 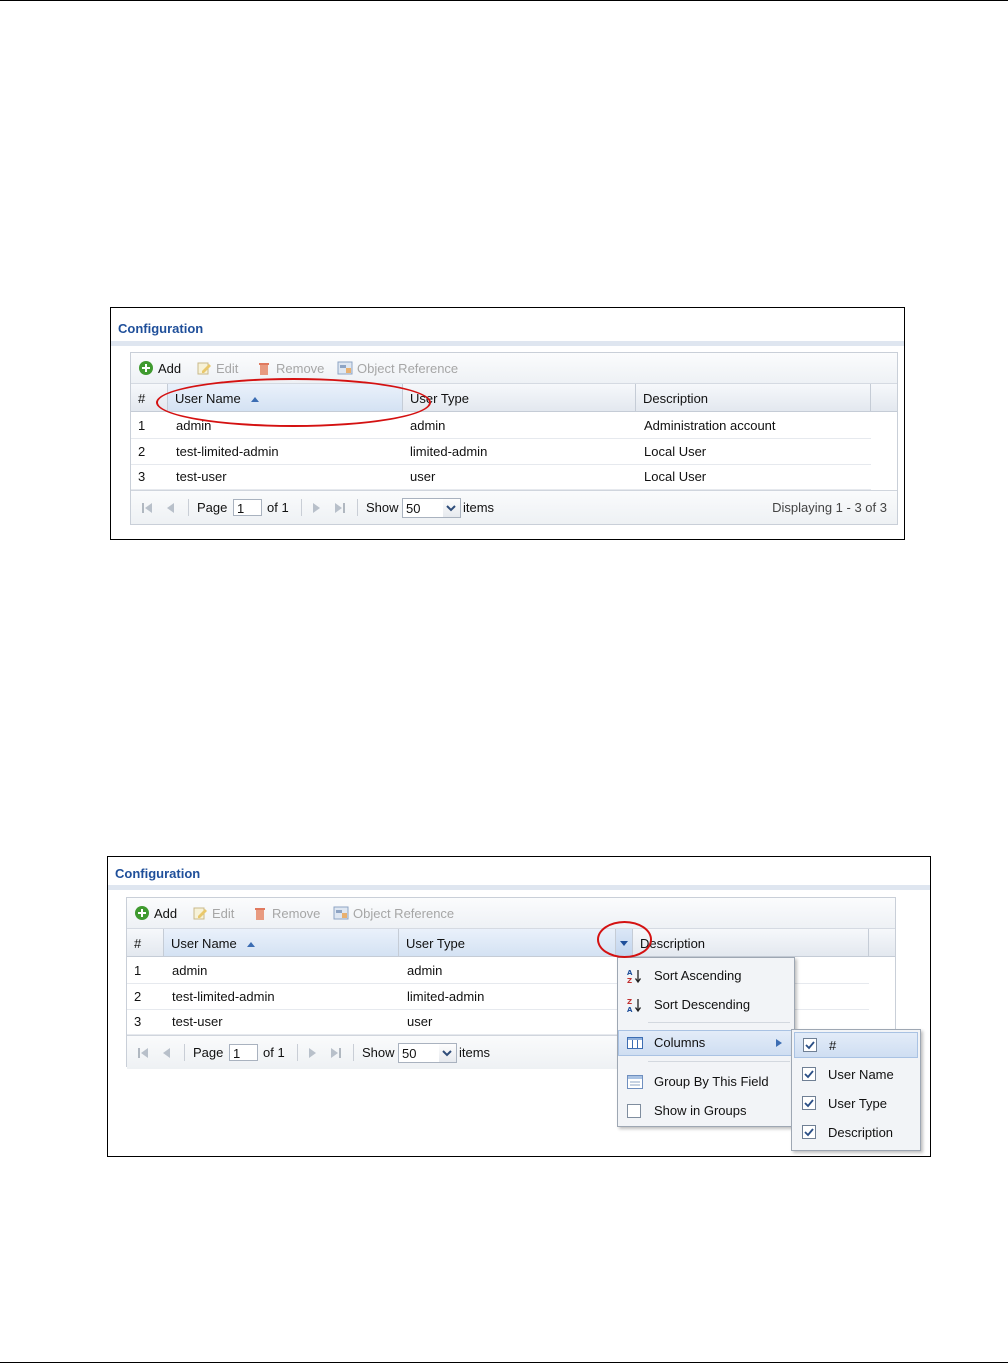 I want to click on section-band, so click(x=507, y=343).